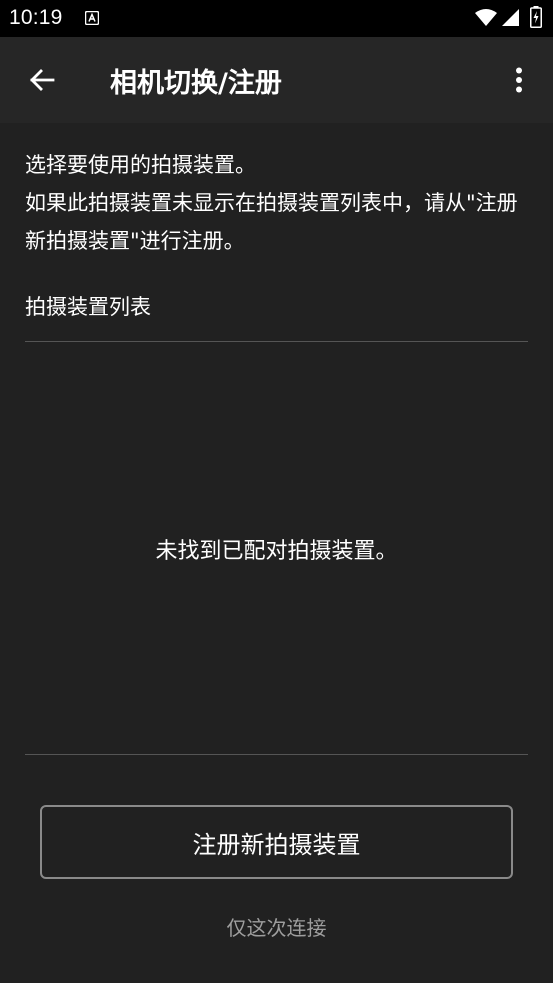 This screenshot has height=983, width=553. I want to click on more-vert-icon, so click(519, 80).